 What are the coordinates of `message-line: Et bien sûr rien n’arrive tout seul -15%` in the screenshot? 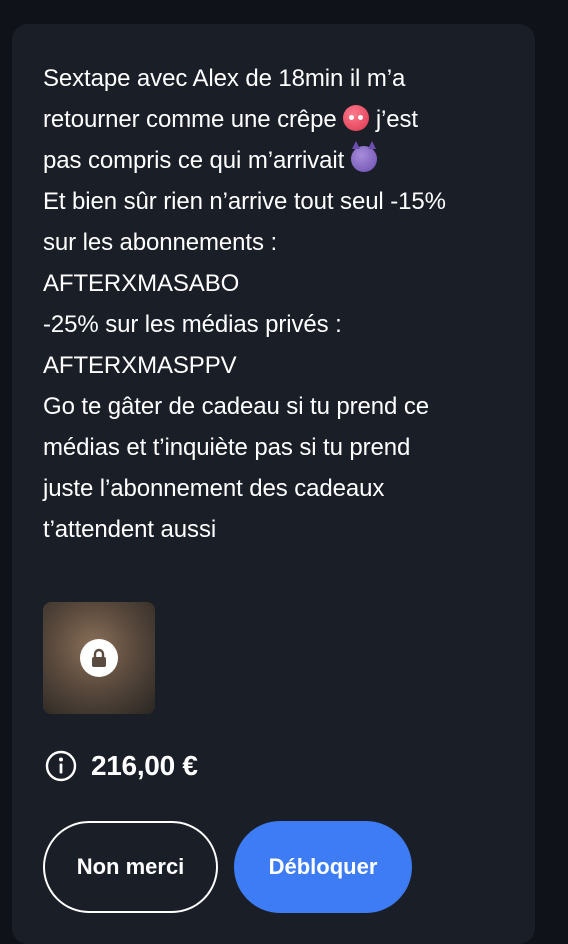 It's located at (278, 201).